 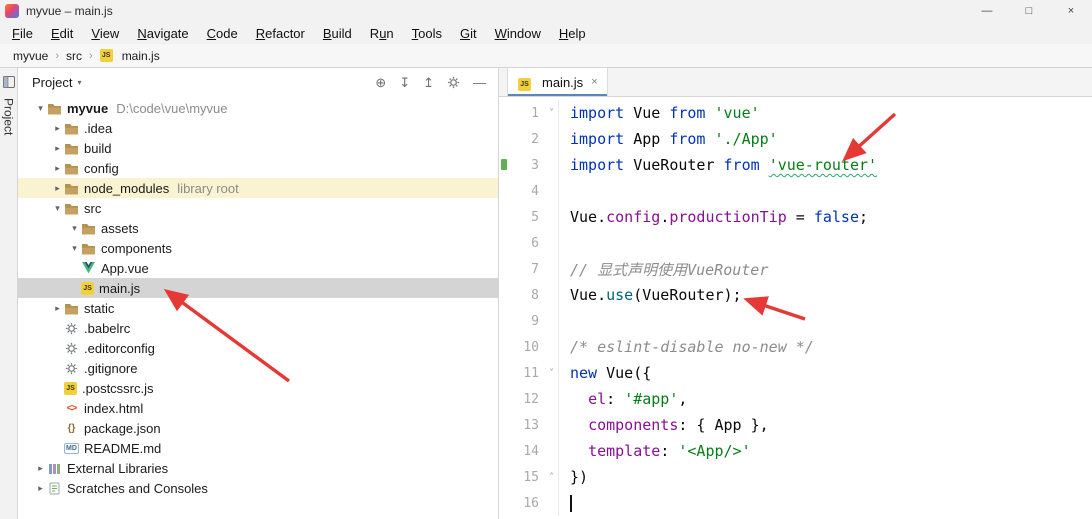 What do you see at coordinates (127, 188) in the screenshot?
I see `tree-item-label: node_modules` at bounding box center [127, 188].